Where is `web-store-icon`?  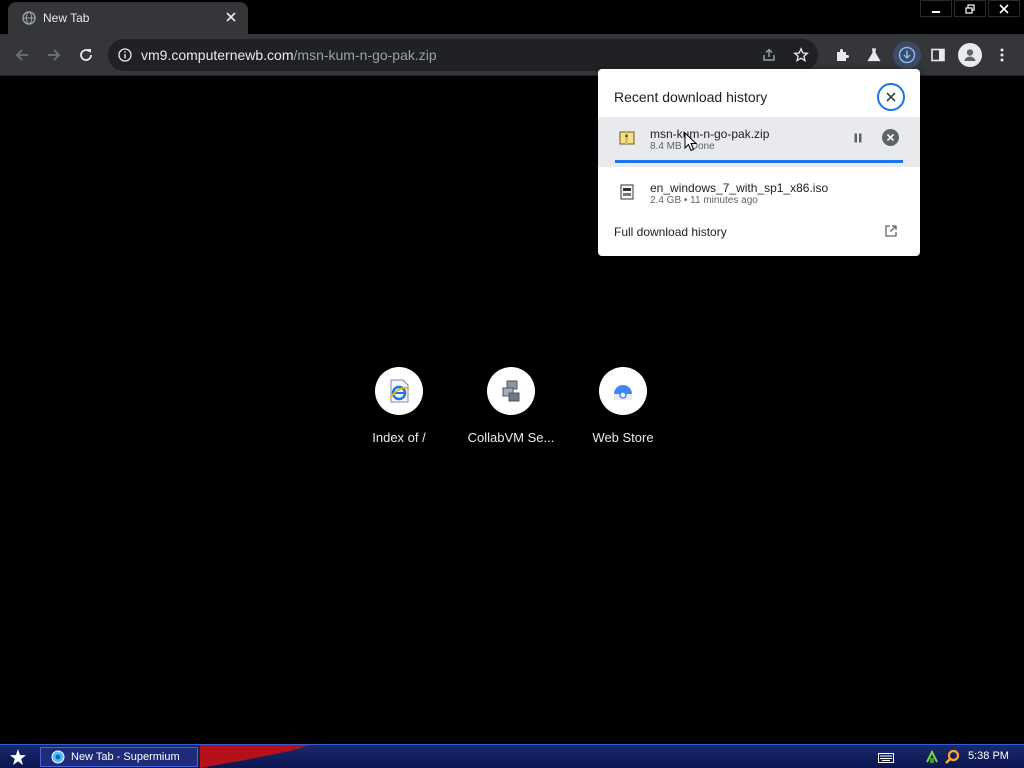
web-store-icon is located at coordinates (623, 392).